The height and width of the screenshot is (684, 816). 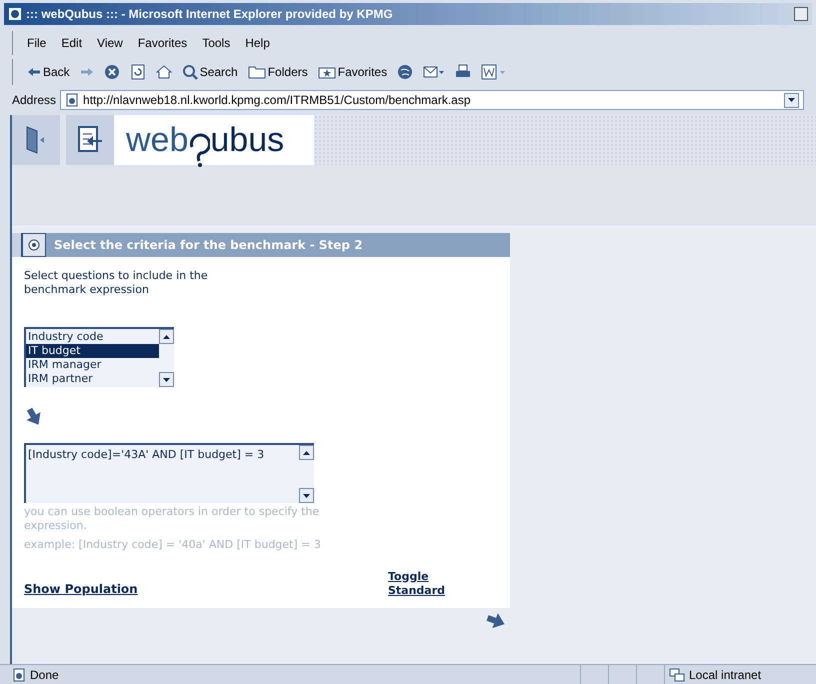 I want to click on document-icon, so click(x=494, y=72).